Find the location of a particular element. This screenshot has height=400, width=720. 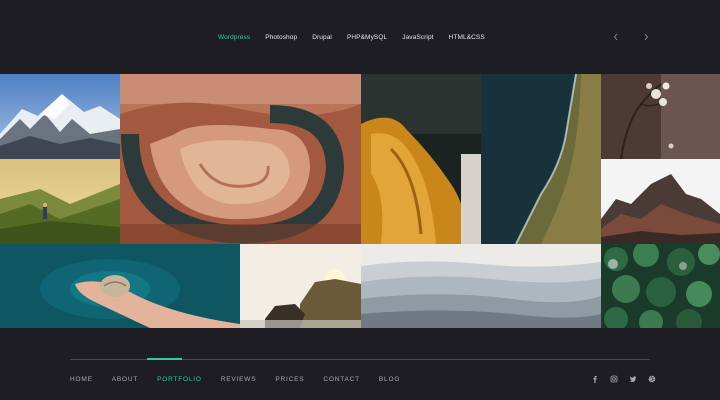

chevron-left-icon is located at coordinates (616, 37).